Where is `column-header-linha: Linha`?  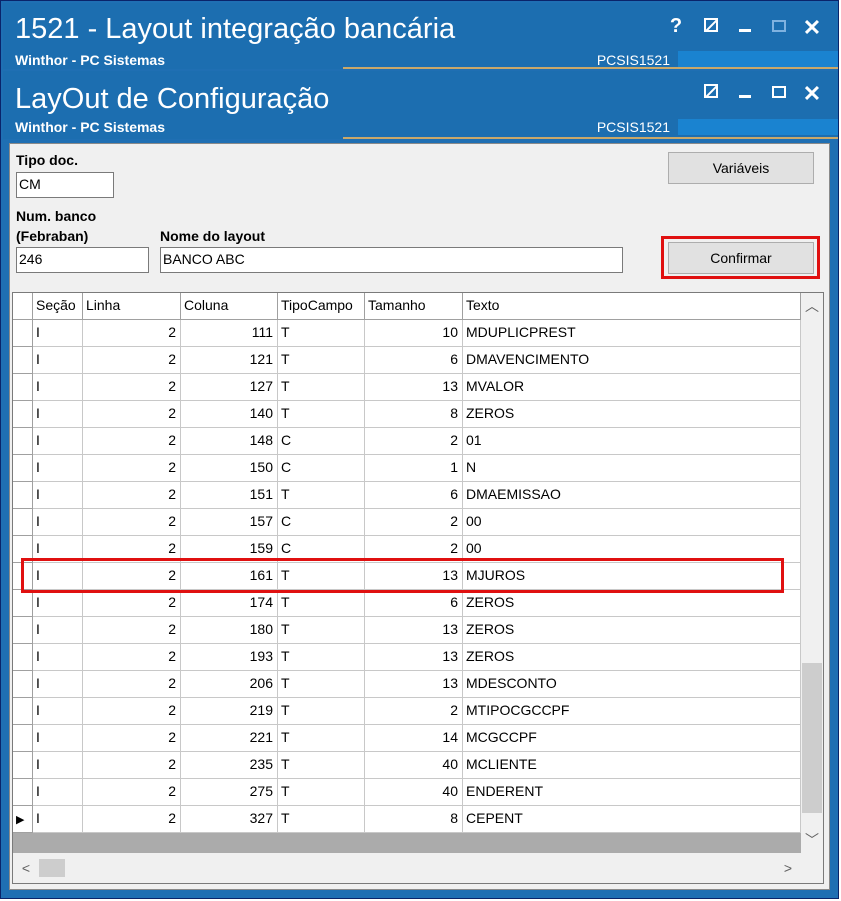
column-header-linha: Linha is located at coordinates (132, 306).